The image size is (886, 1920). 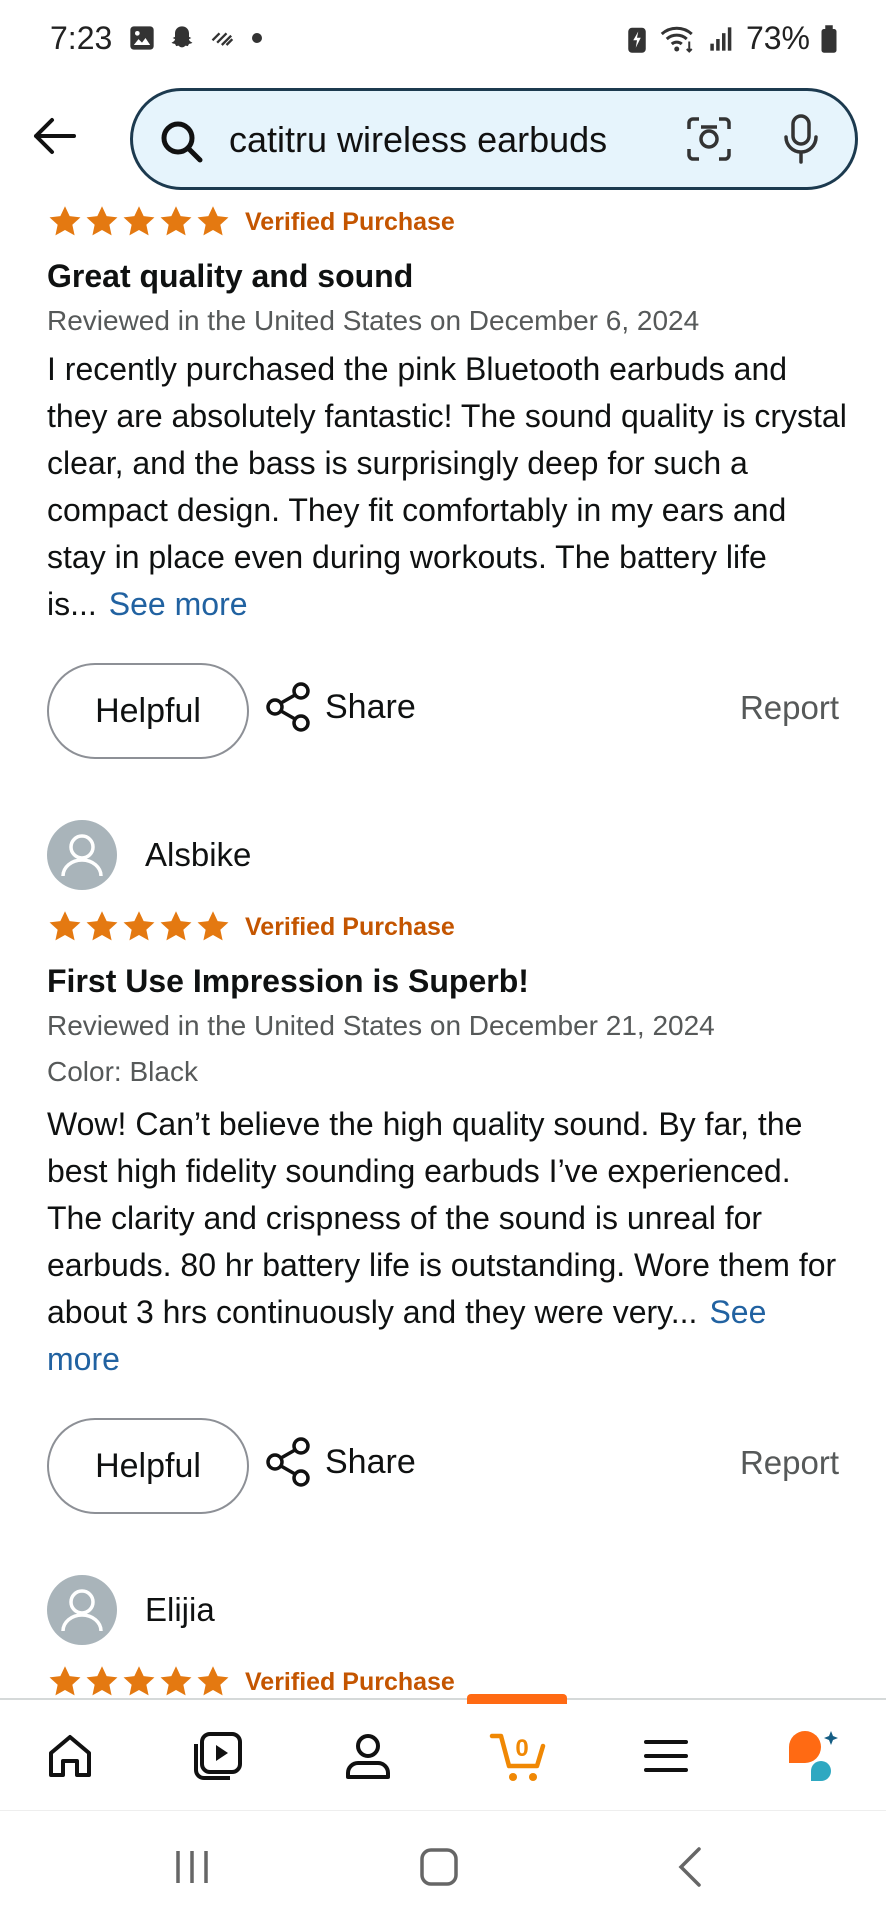 I want to click on reviewer-name: Alsbike, so click(x=198, y=854).